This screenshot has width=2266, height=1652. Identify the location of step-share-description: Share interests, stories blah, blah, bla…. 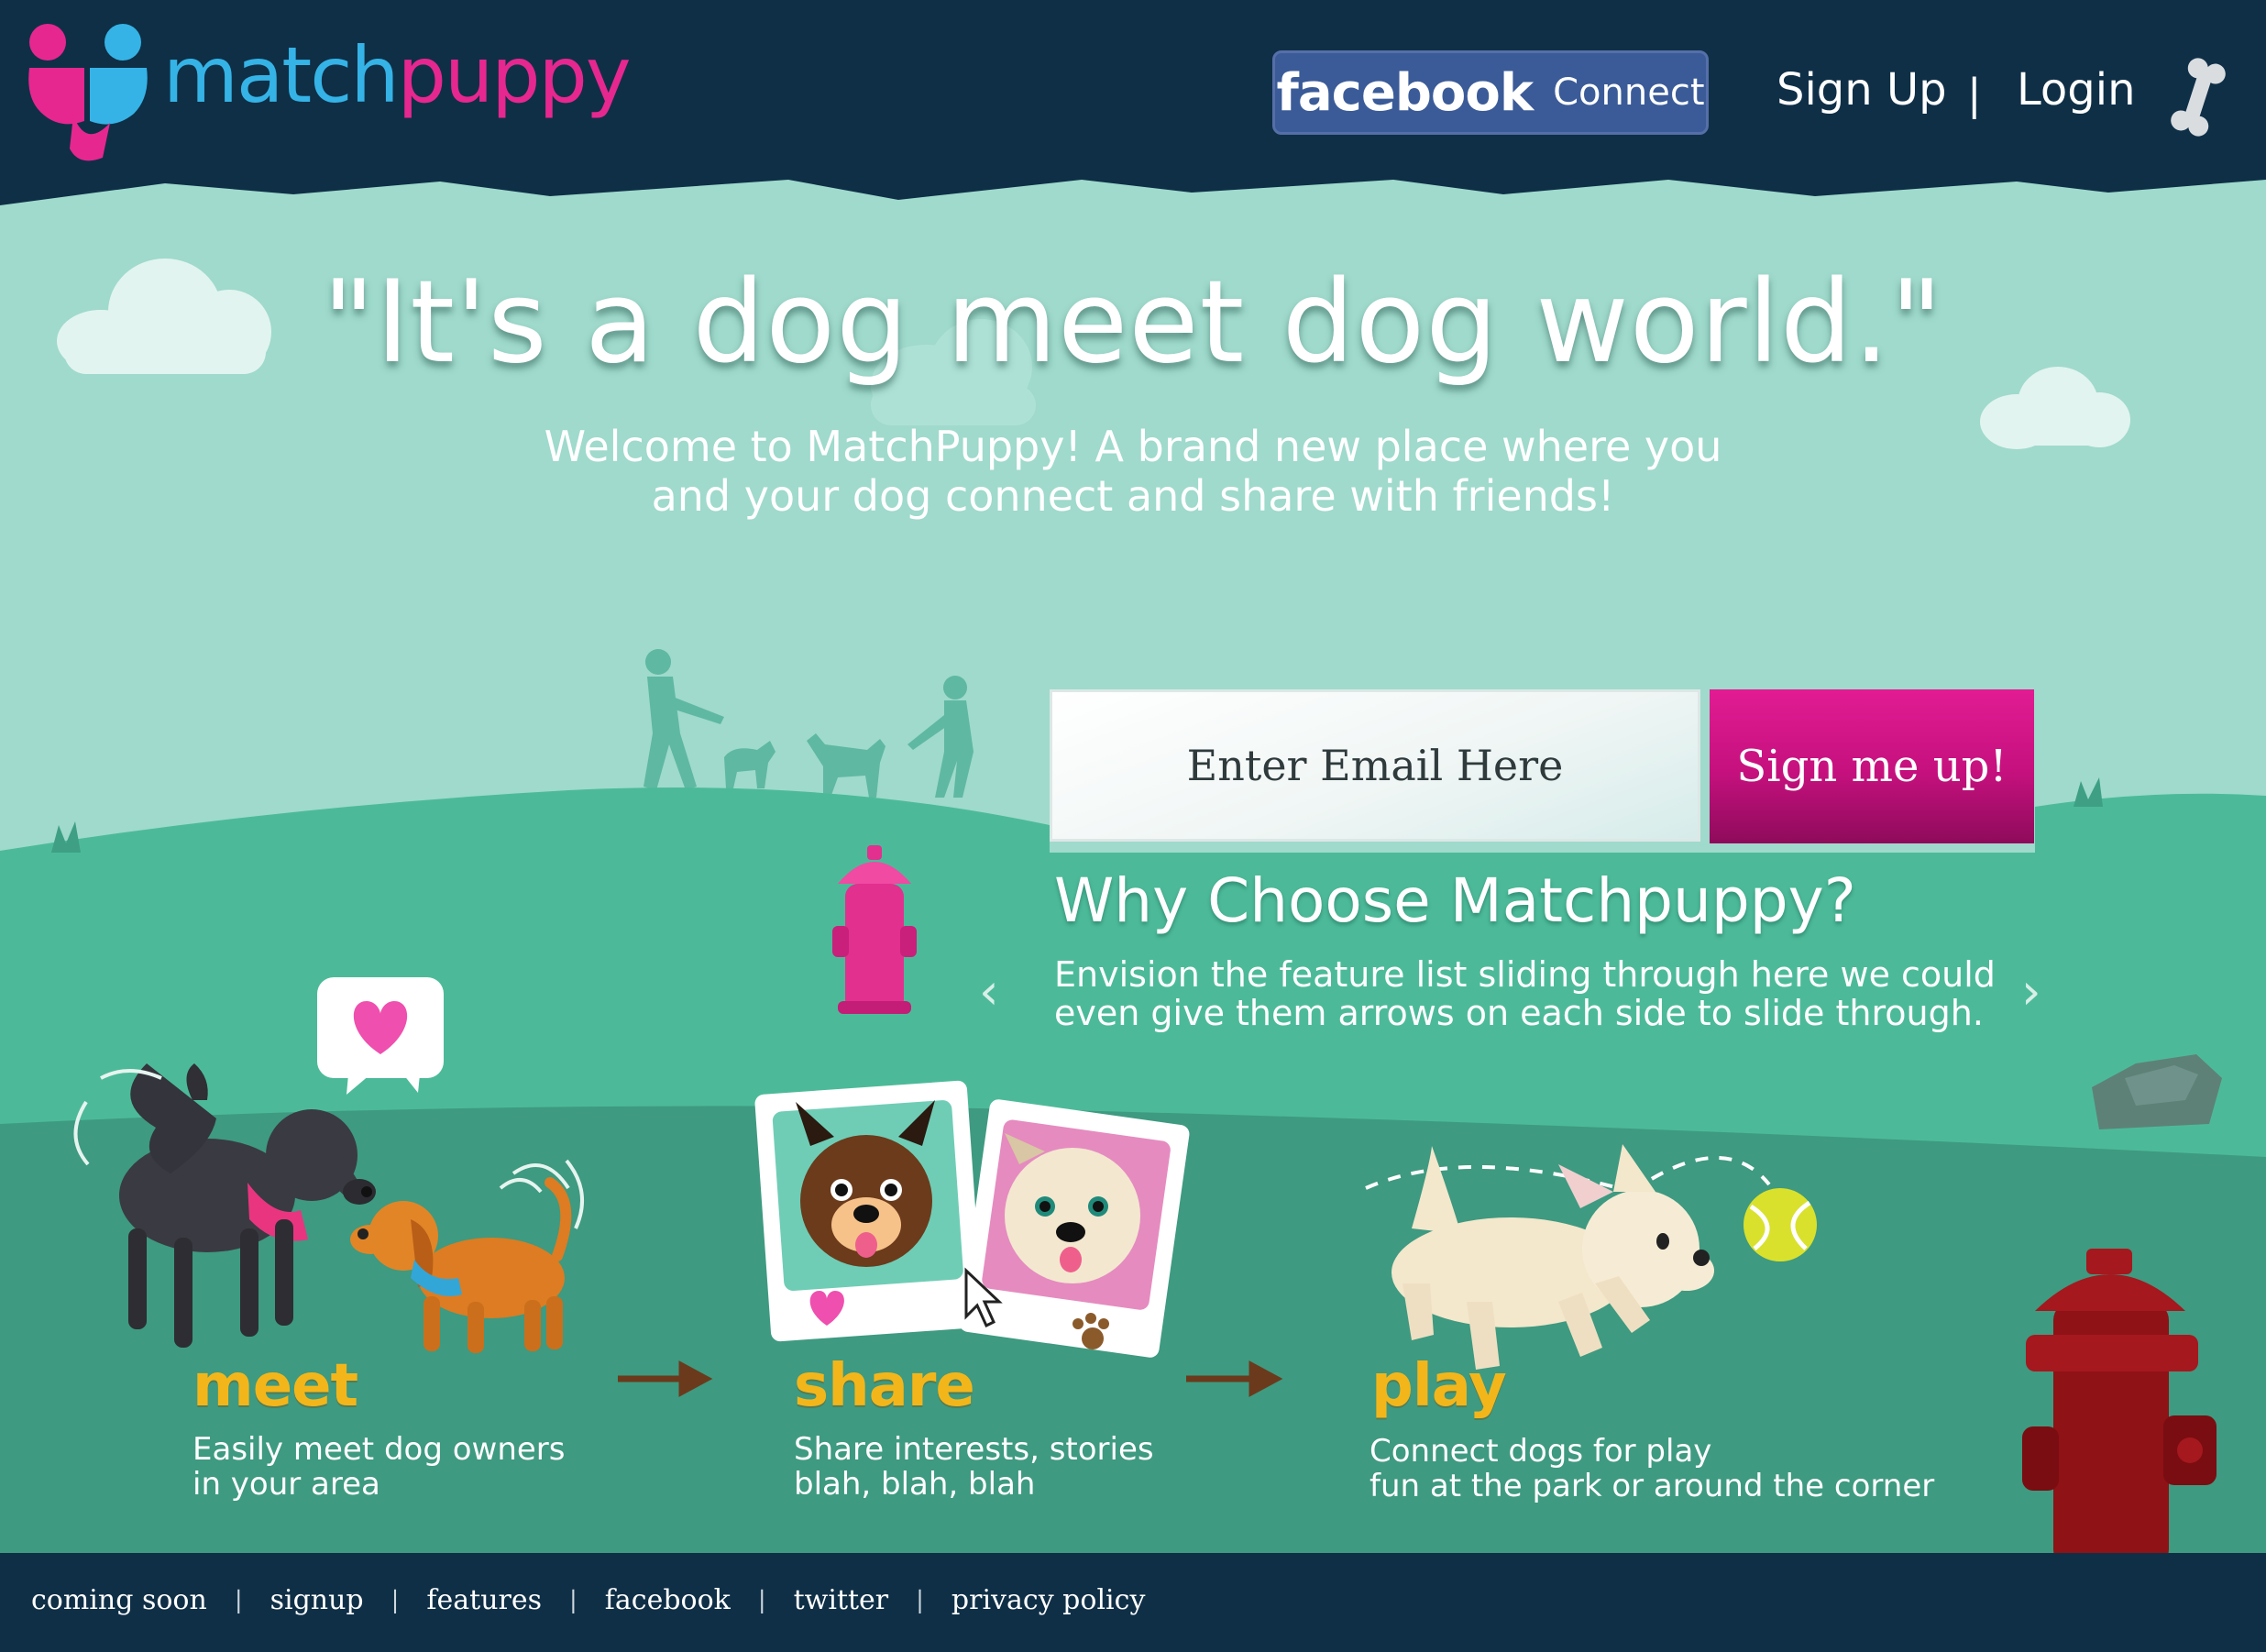
(974, 1467).